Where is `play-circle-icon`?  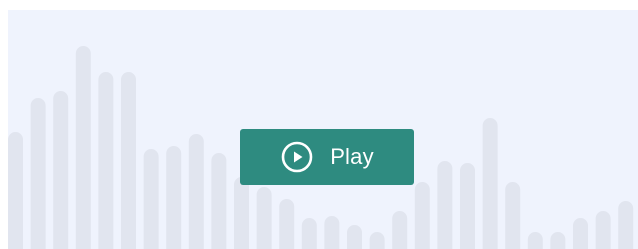 play-circle-icon is located at coordinates (297, 157).